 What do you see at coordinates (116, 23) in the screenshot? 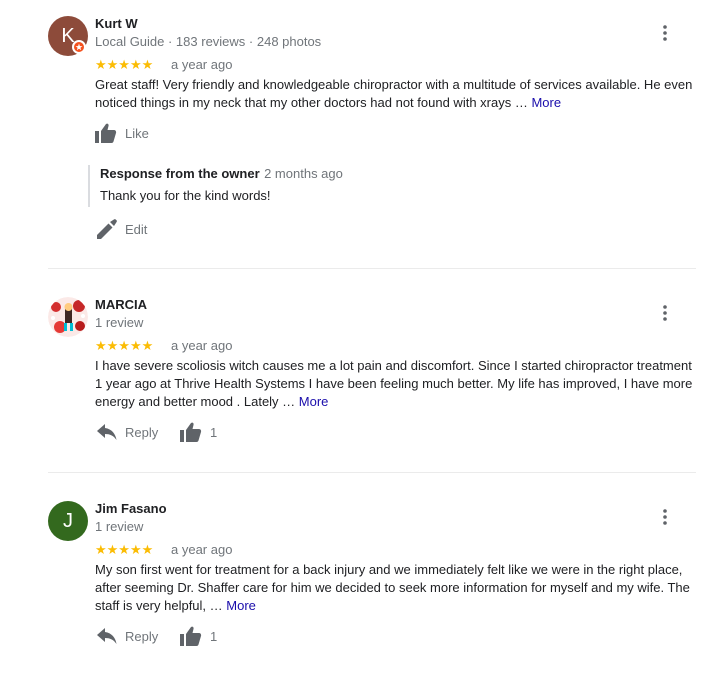
I see `reviewer-name: Kurt W` at bounding box center [116, 23].